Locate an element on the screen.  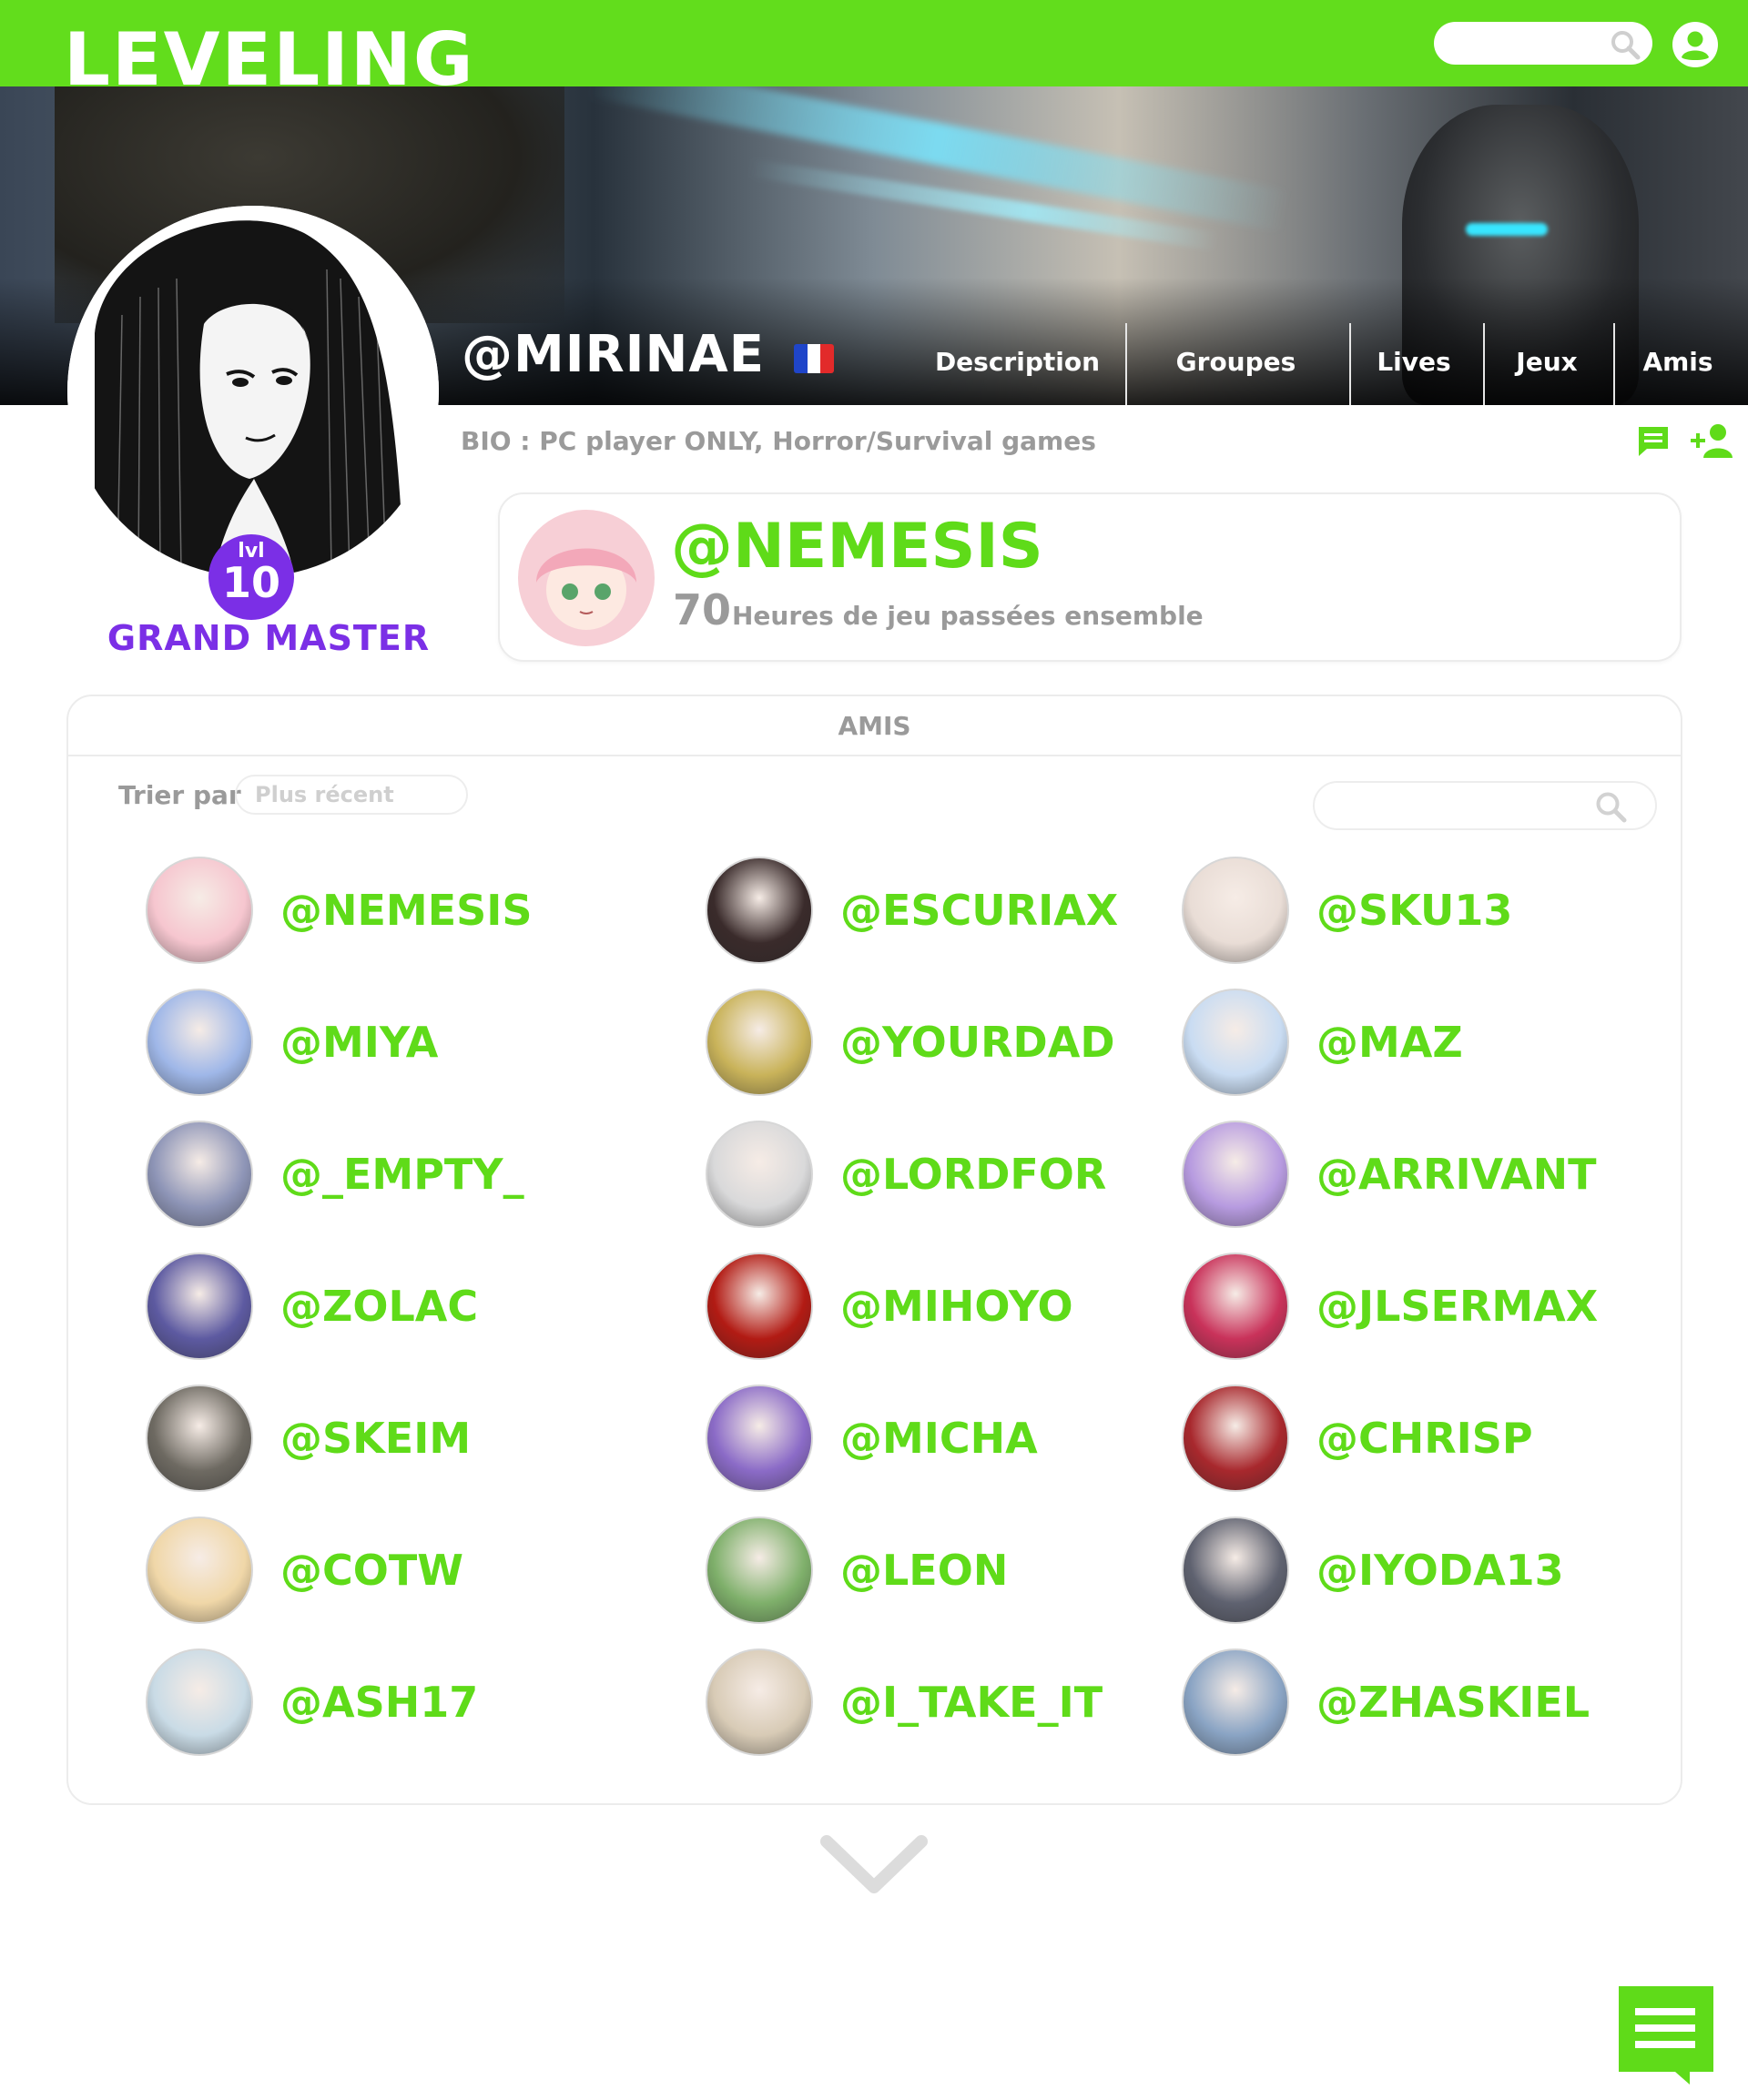
friend-item: @IYODA13 is located at coordinates (1437, 1571).